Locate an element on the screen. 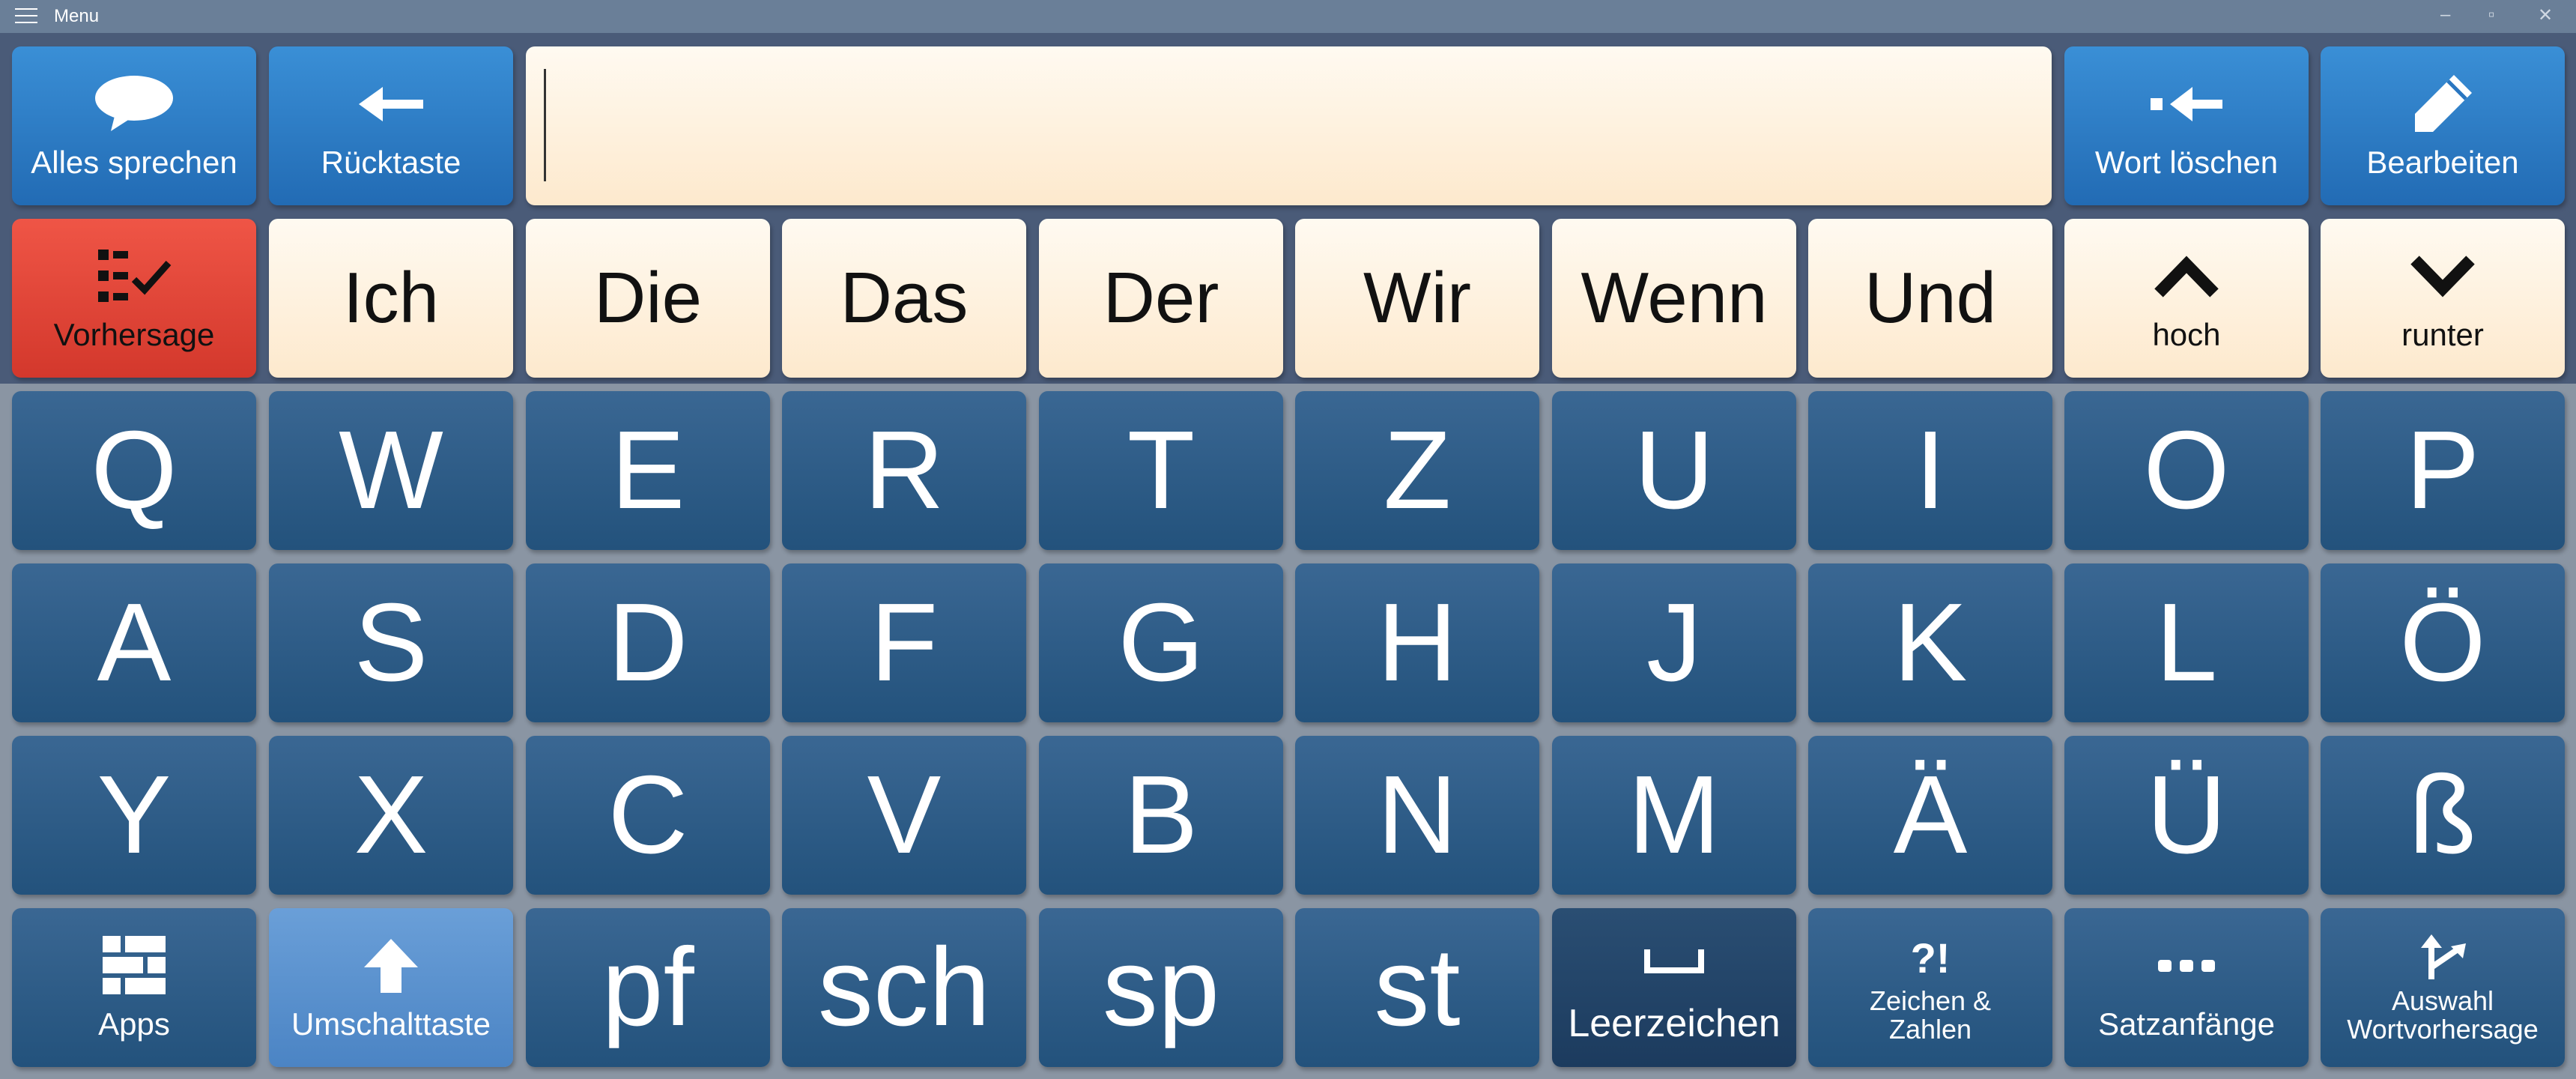  key-label: S is located at coordinates (391, 642).